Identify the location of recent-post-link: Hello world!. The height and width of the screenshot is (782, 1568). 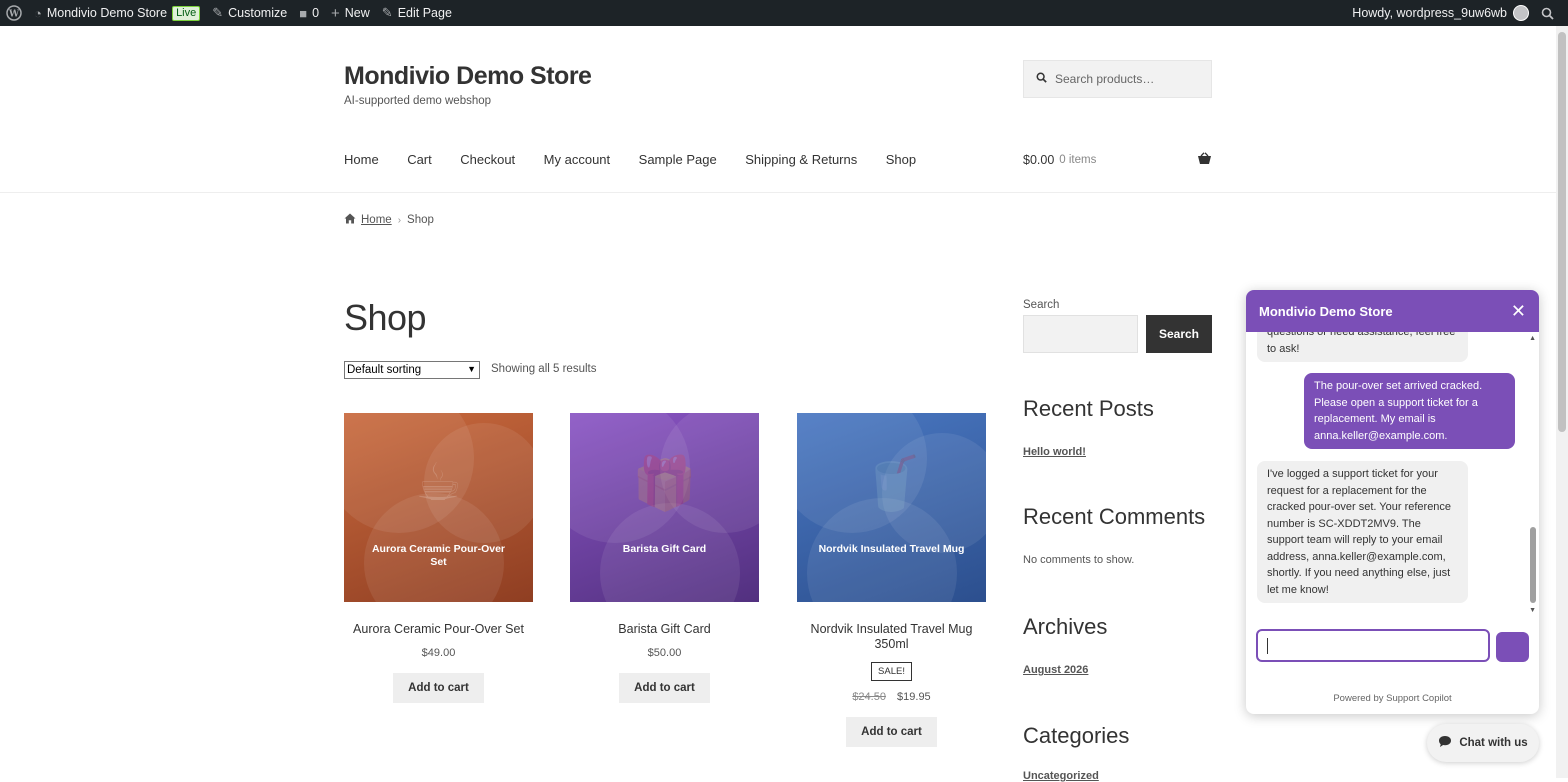
(1054, 452).